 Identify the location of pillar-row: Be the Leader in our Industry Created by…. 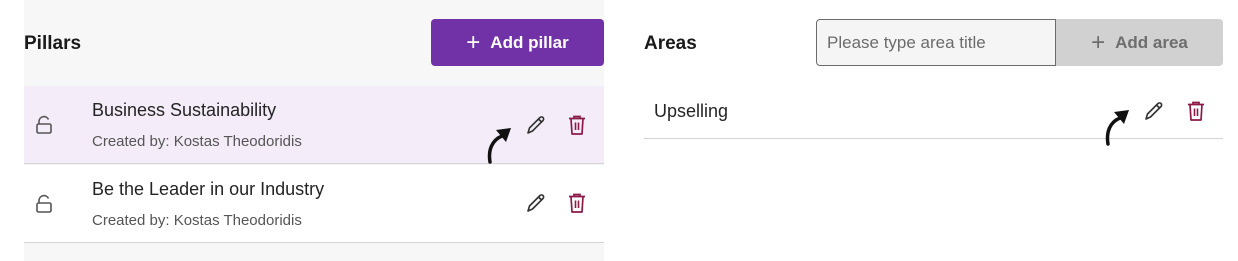
(314, 204).